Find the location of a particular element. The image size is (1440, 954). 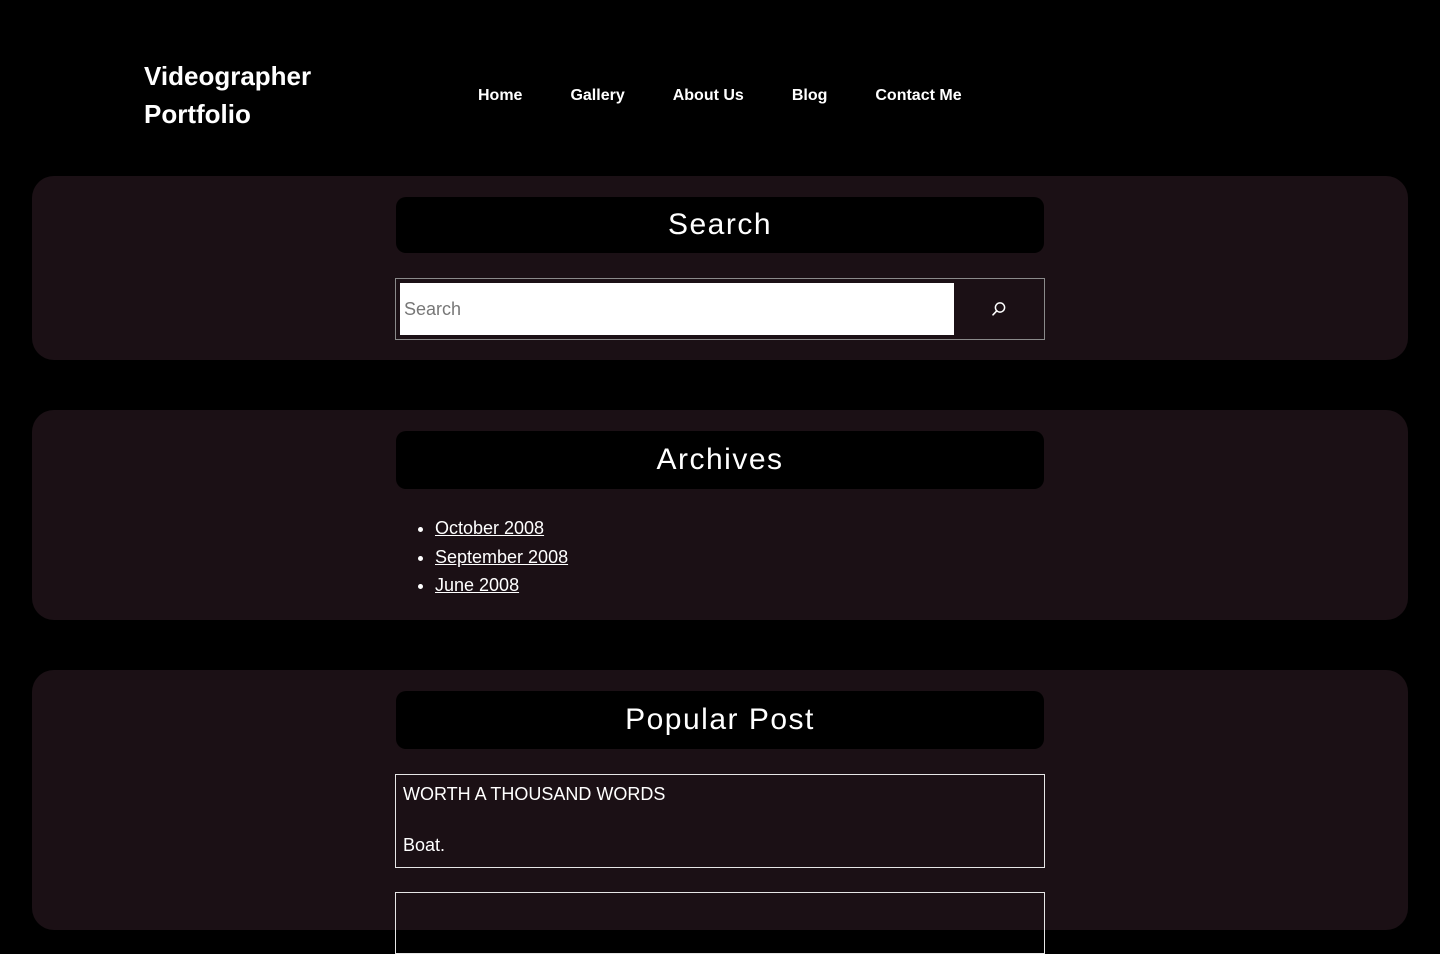

nav-item-gallery: Gallery is located at coordinates (597, 96).